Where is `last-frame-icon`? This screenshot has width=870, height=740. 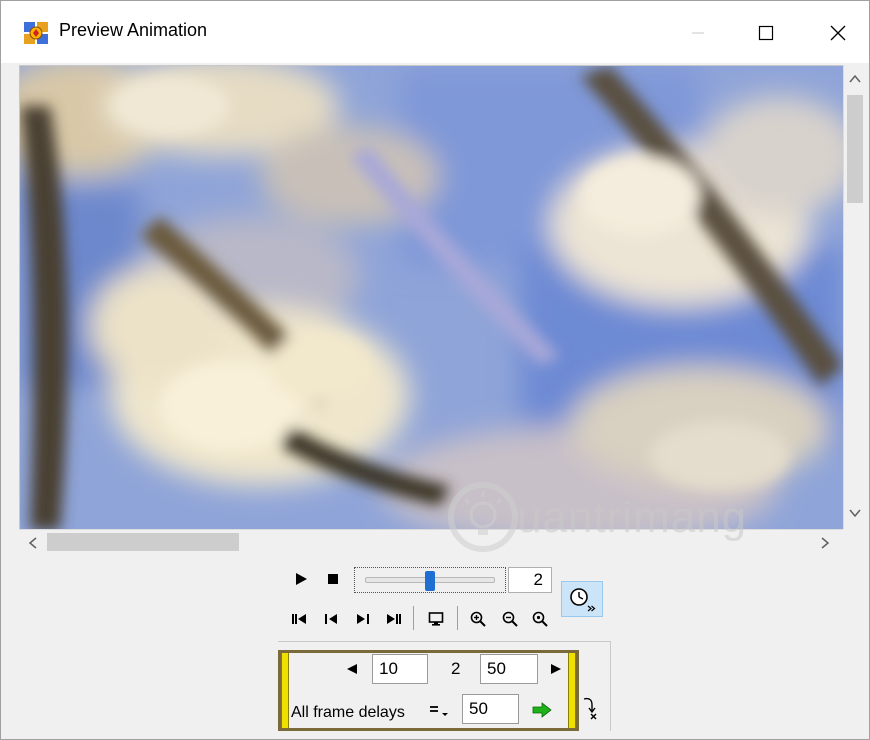
last-frame-icon is located at coordinates (394, 619).